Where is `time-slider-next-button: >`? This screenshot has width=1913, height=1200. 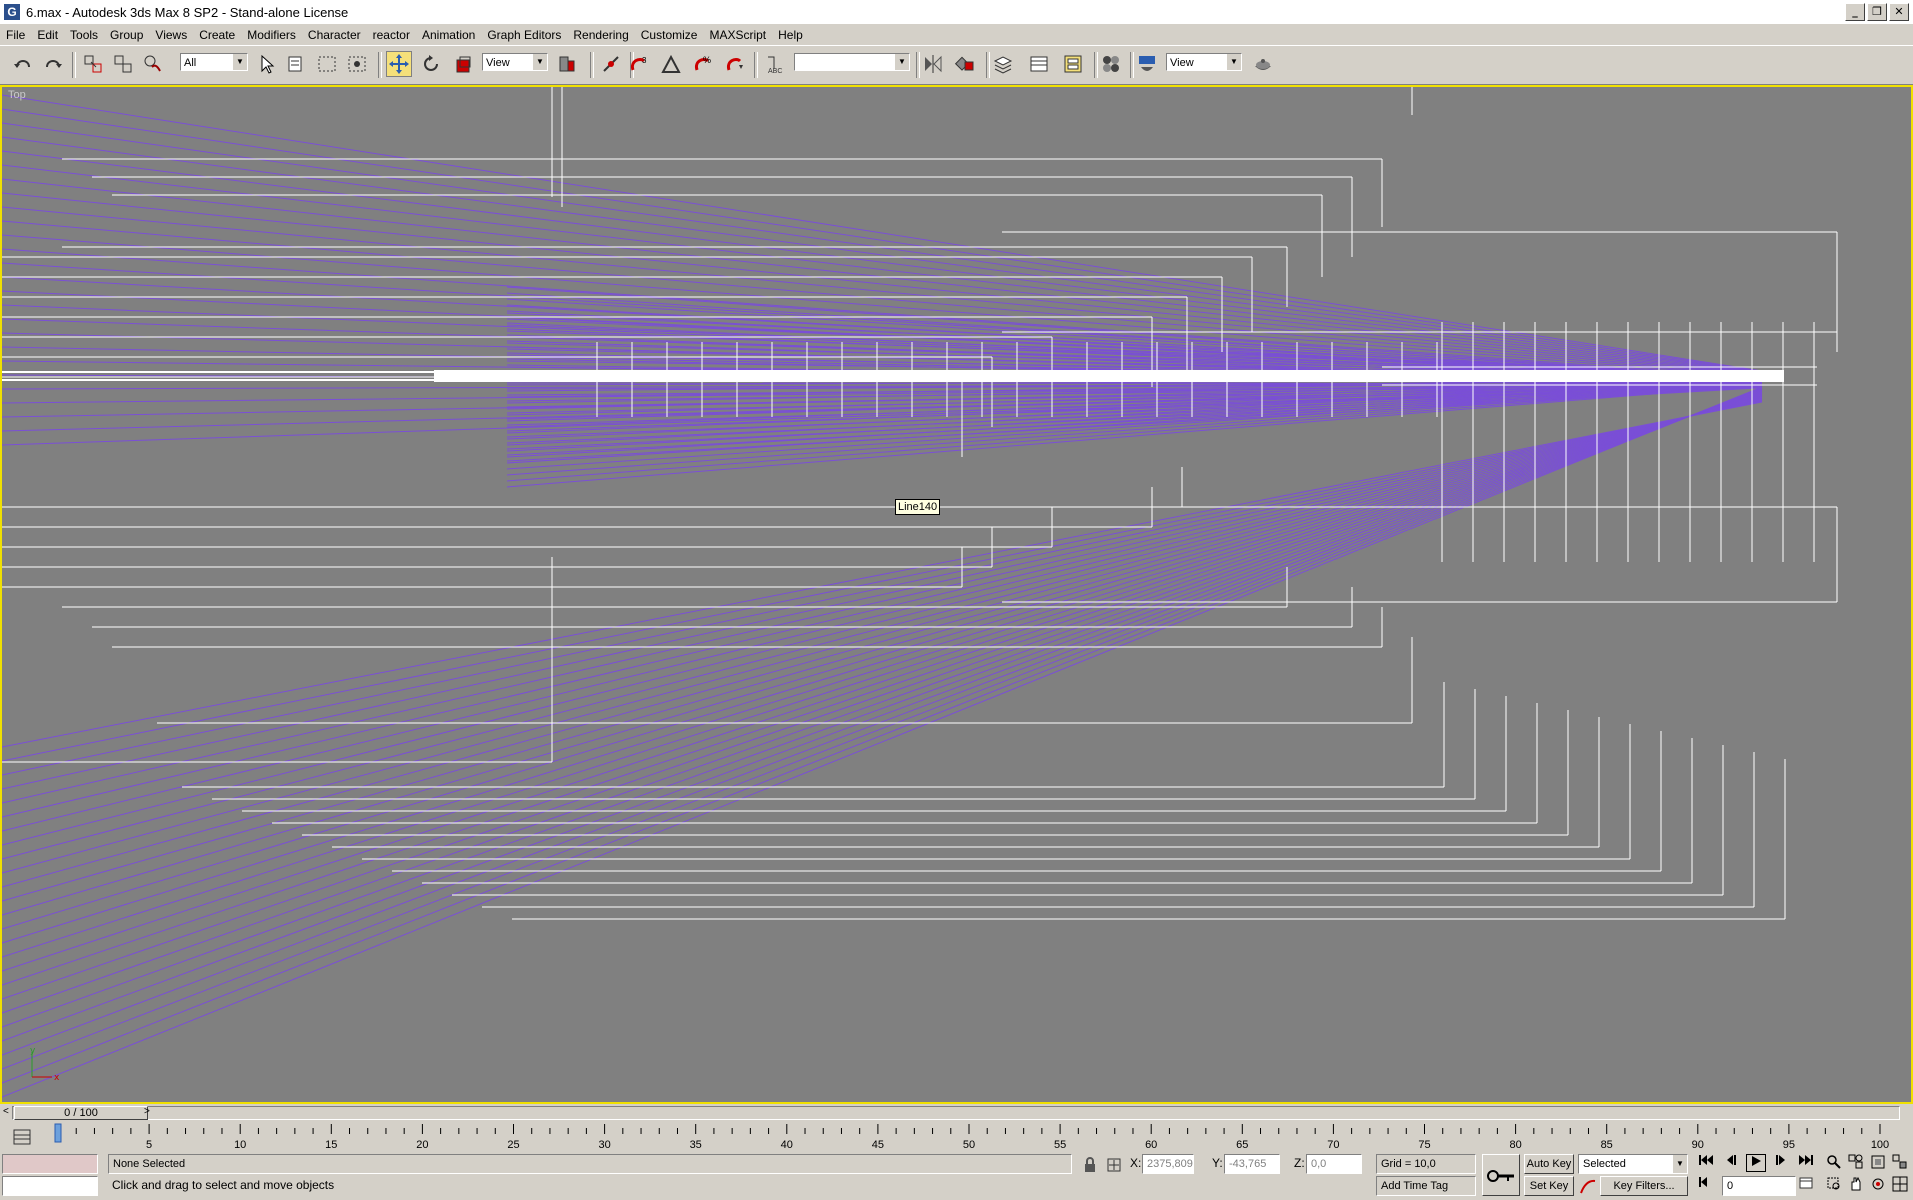
time-slider-next-button: > is located at coordinates (147, 1111).